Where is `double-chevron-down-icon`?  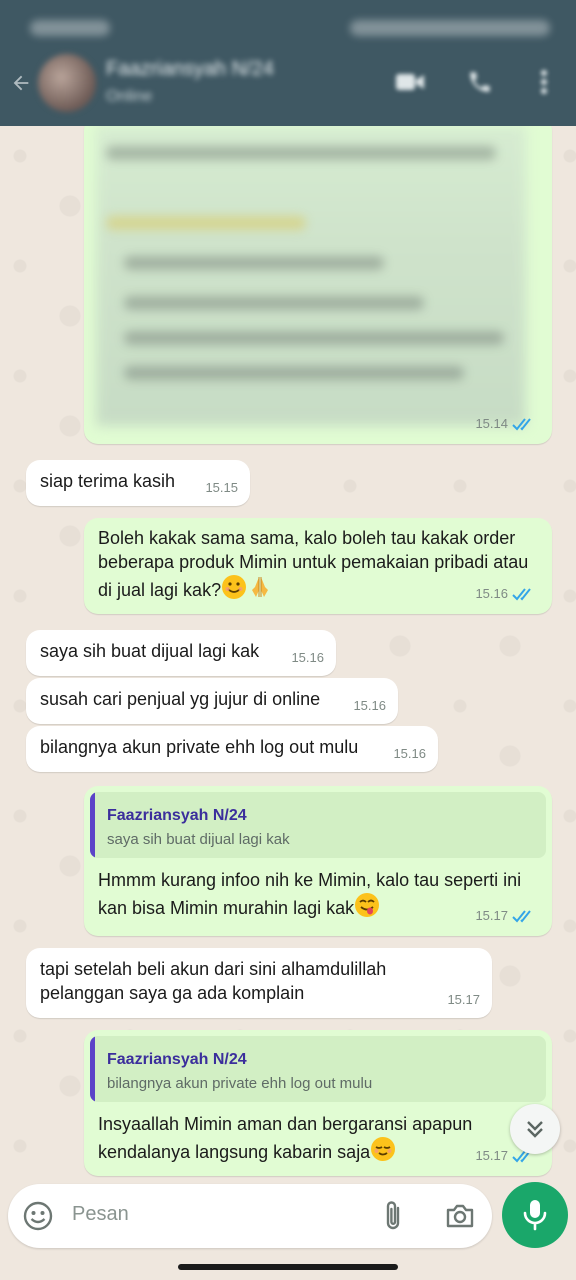
double-chevron-down-icon is located at coordinates (535, 1129).